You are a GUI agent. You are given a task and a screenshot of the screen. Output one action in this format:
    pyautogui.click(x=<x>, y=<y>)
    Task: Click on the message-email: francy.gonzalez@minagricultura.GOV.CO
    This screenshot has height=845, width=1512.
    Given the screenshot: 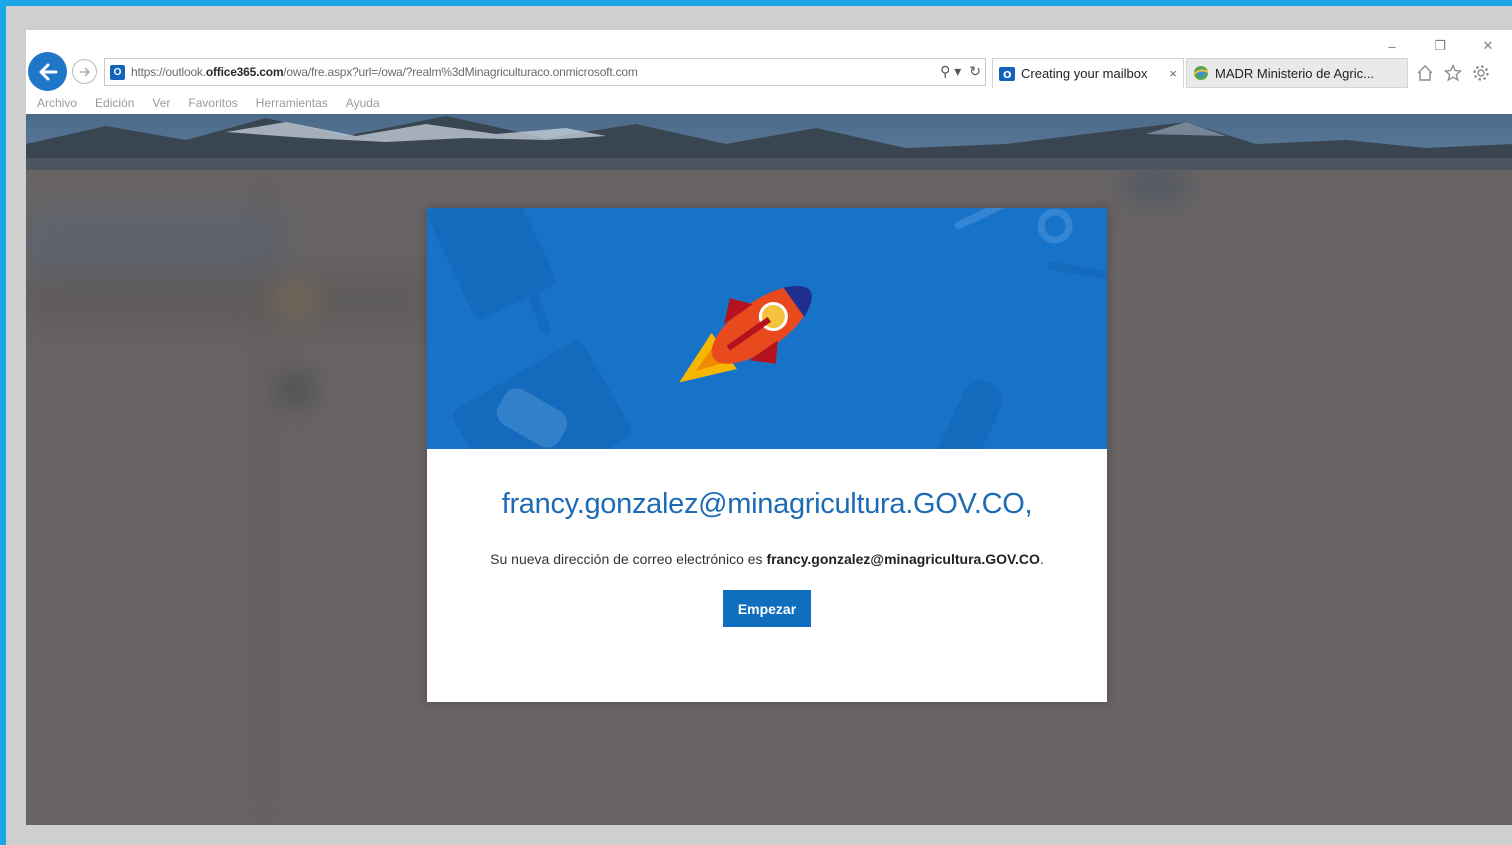 What is the action you would take?
    pyautogui.click(x=903, y=559)
    